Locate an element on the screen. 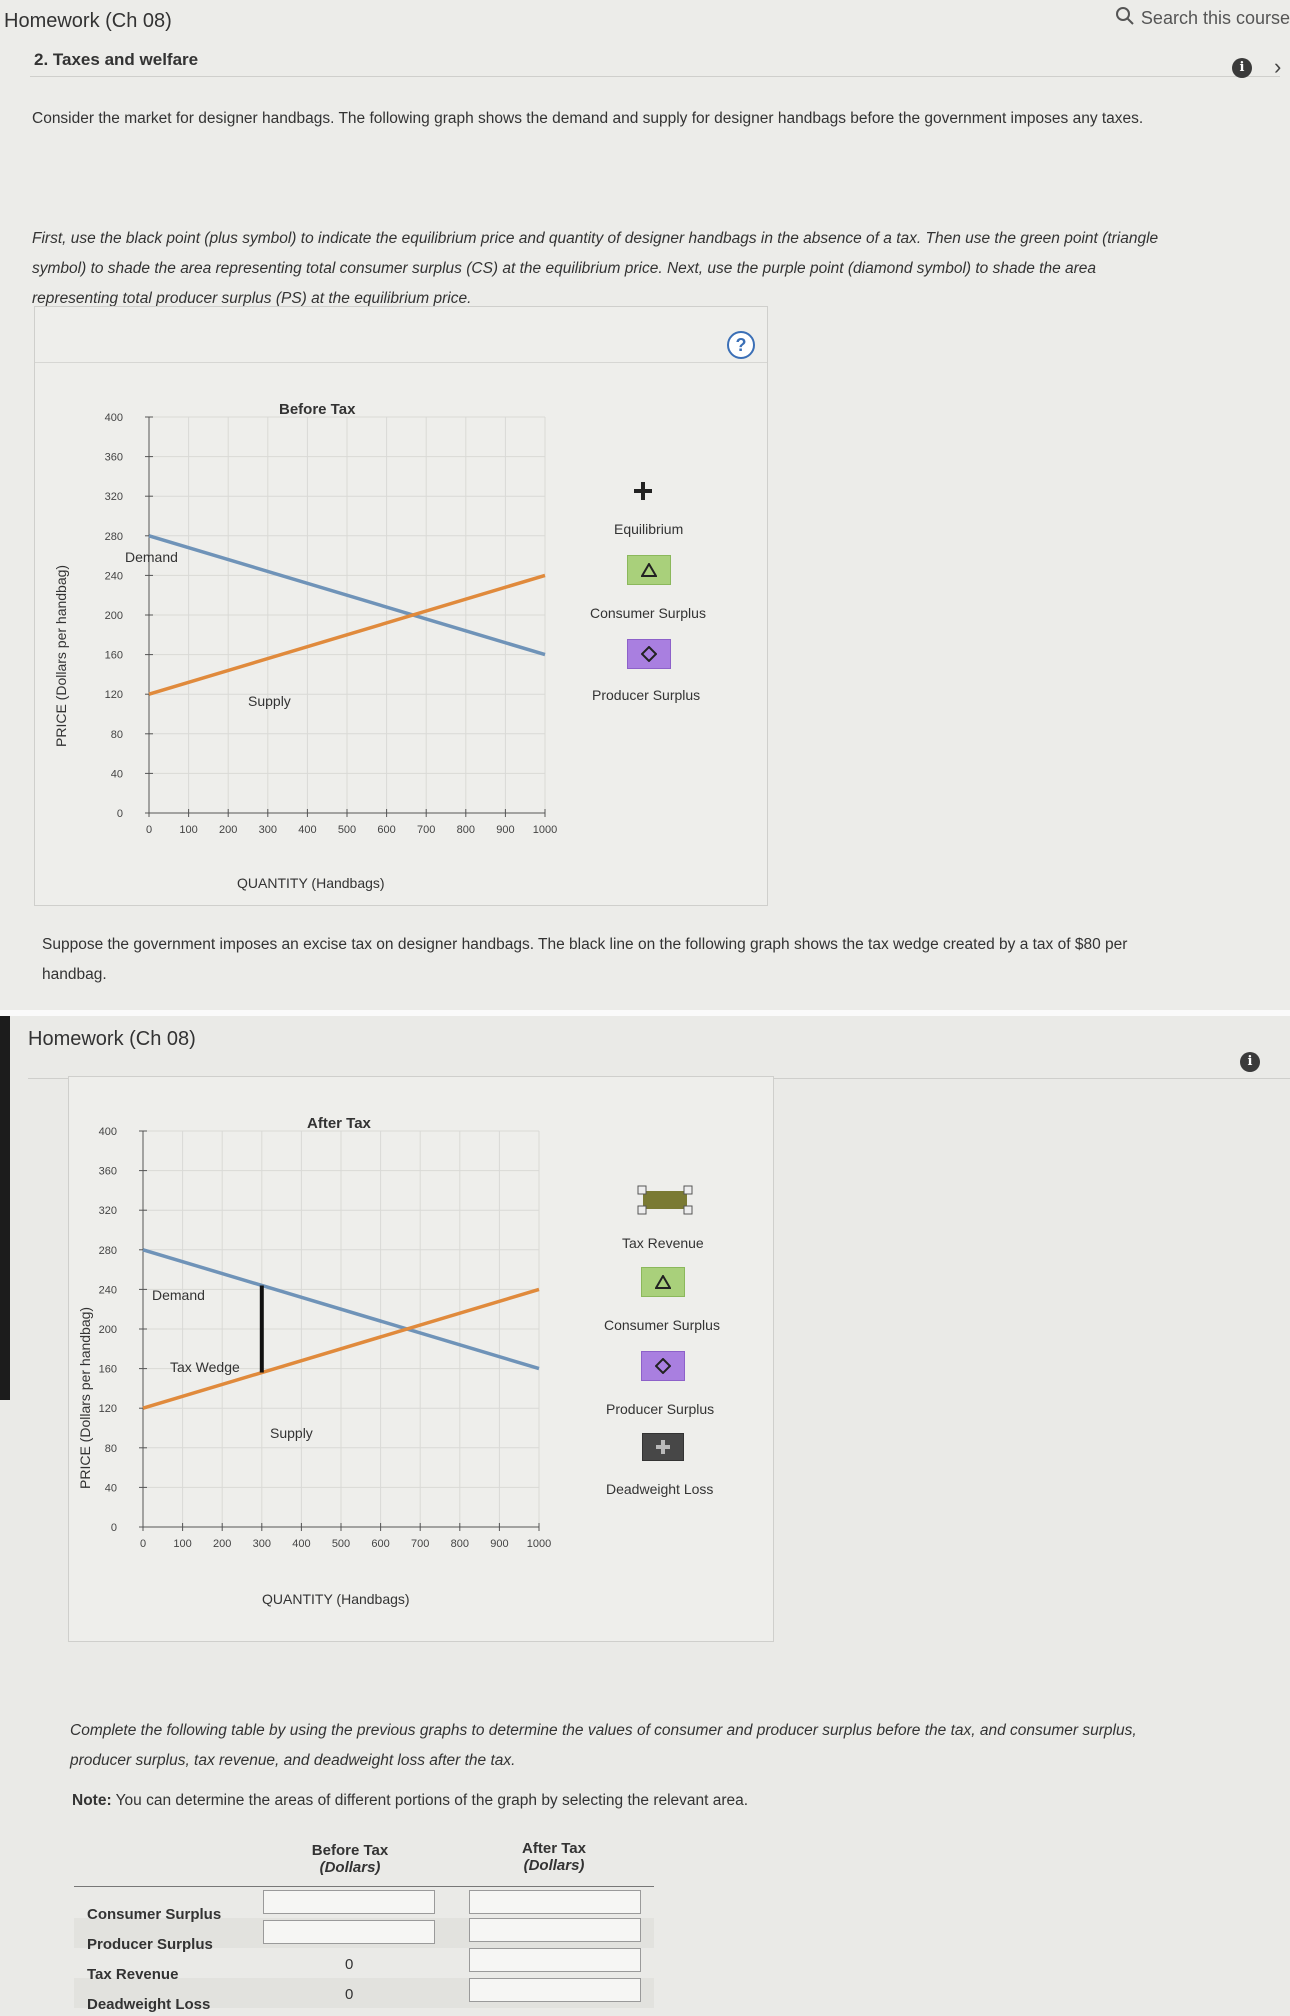  course-title-2: Homework (Ch 08) is located at coordinates (112, 1039).